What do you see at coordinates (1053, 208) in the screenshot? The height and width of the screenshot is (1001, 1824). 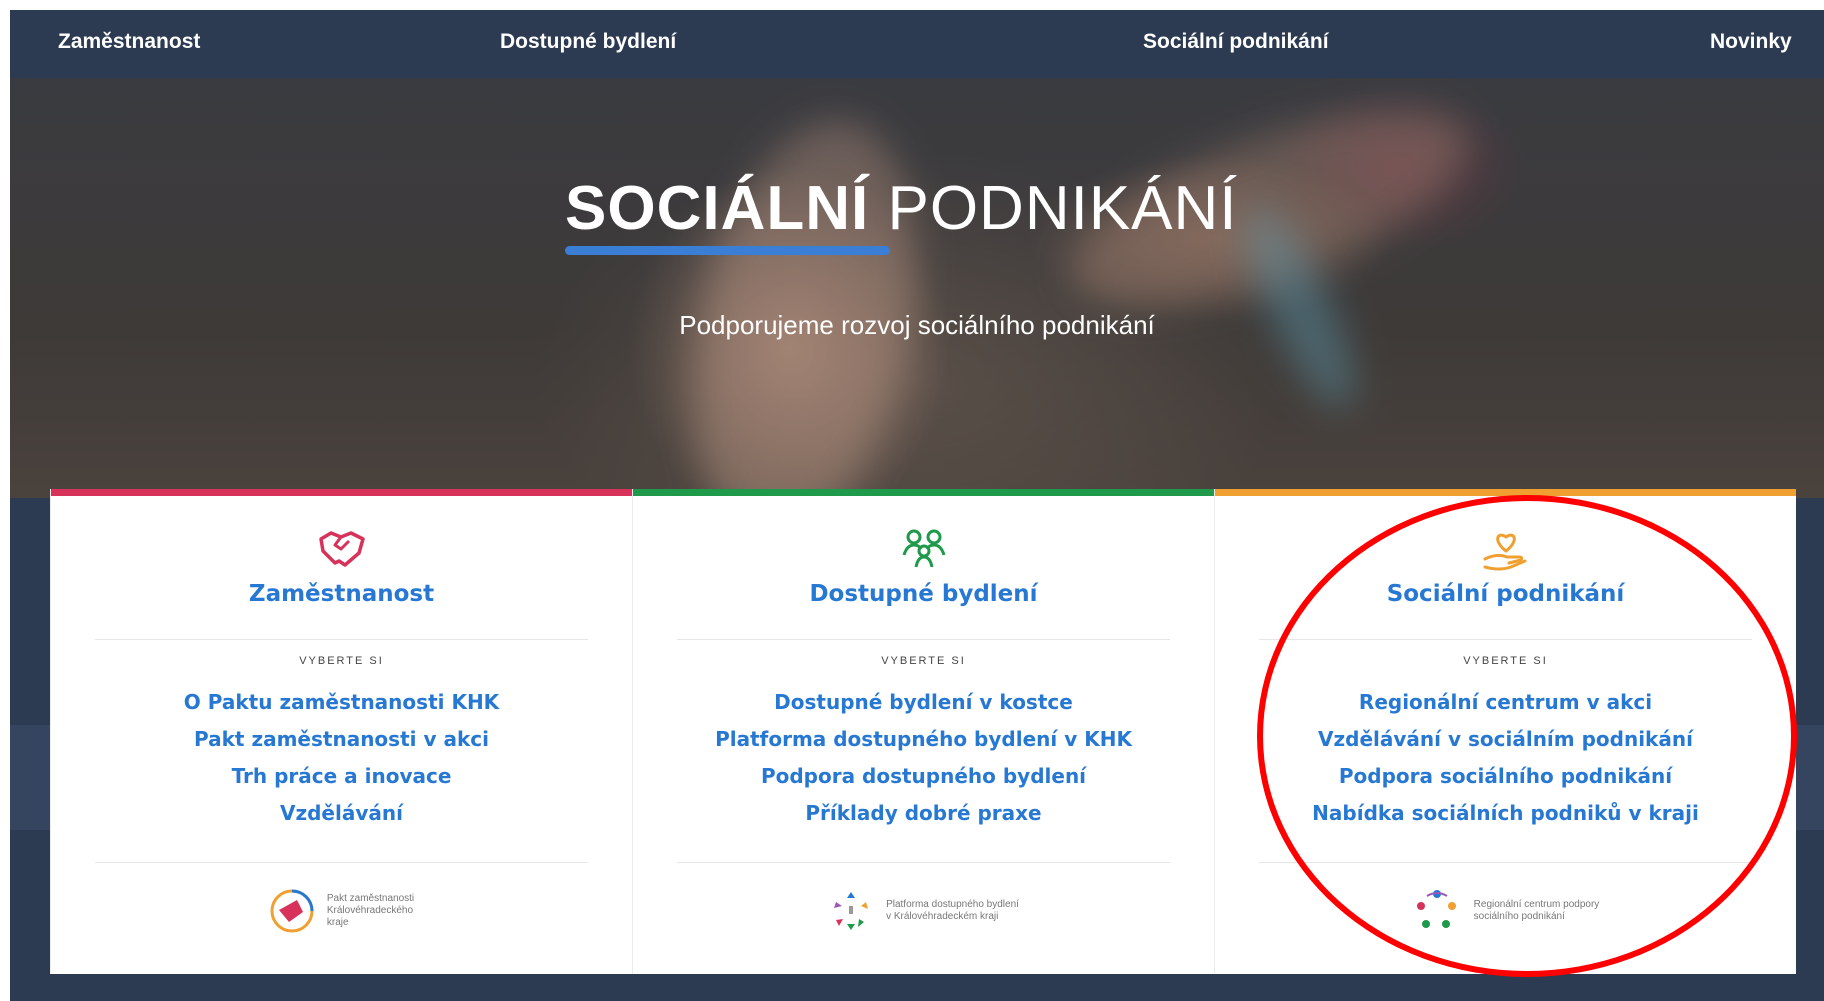 I see `hero-title-thin: PODNIKÁNÍ` at bounding box center [1053, 208].